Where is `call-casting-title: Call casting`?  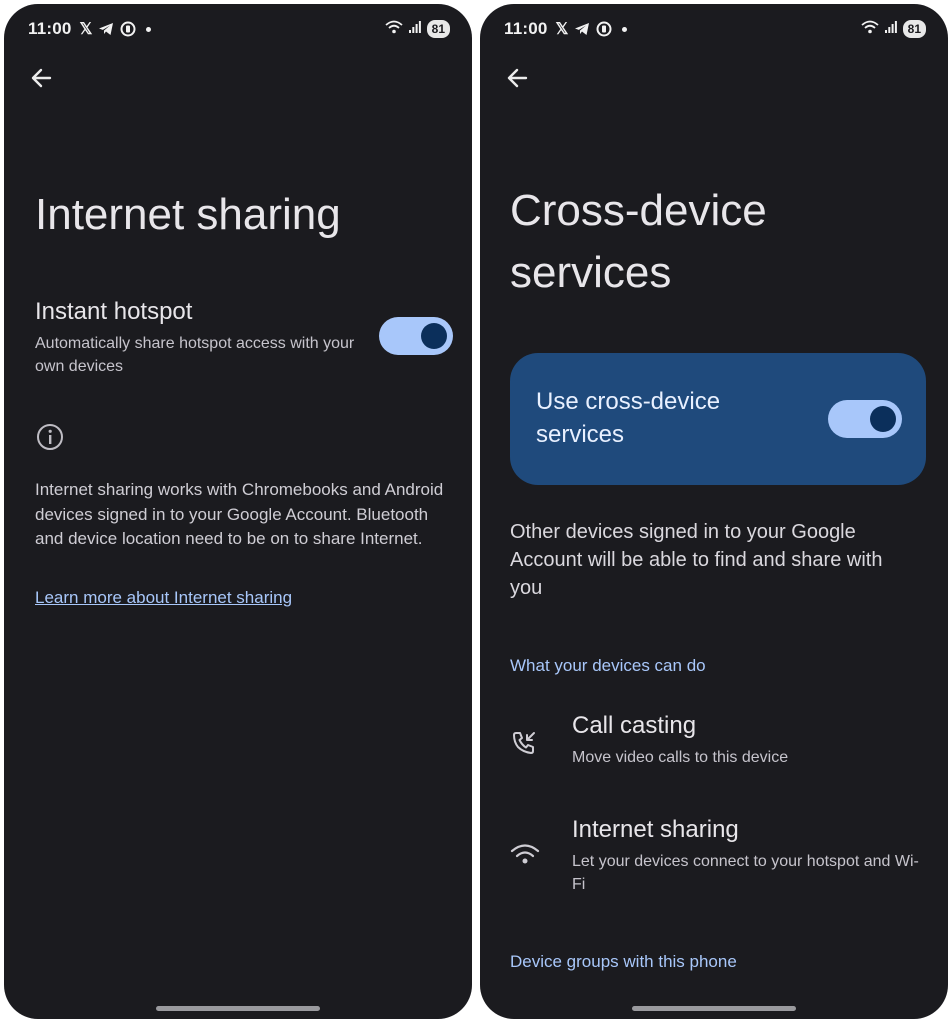
call-casting-title: Call casting is located at coordinates (634, 725).